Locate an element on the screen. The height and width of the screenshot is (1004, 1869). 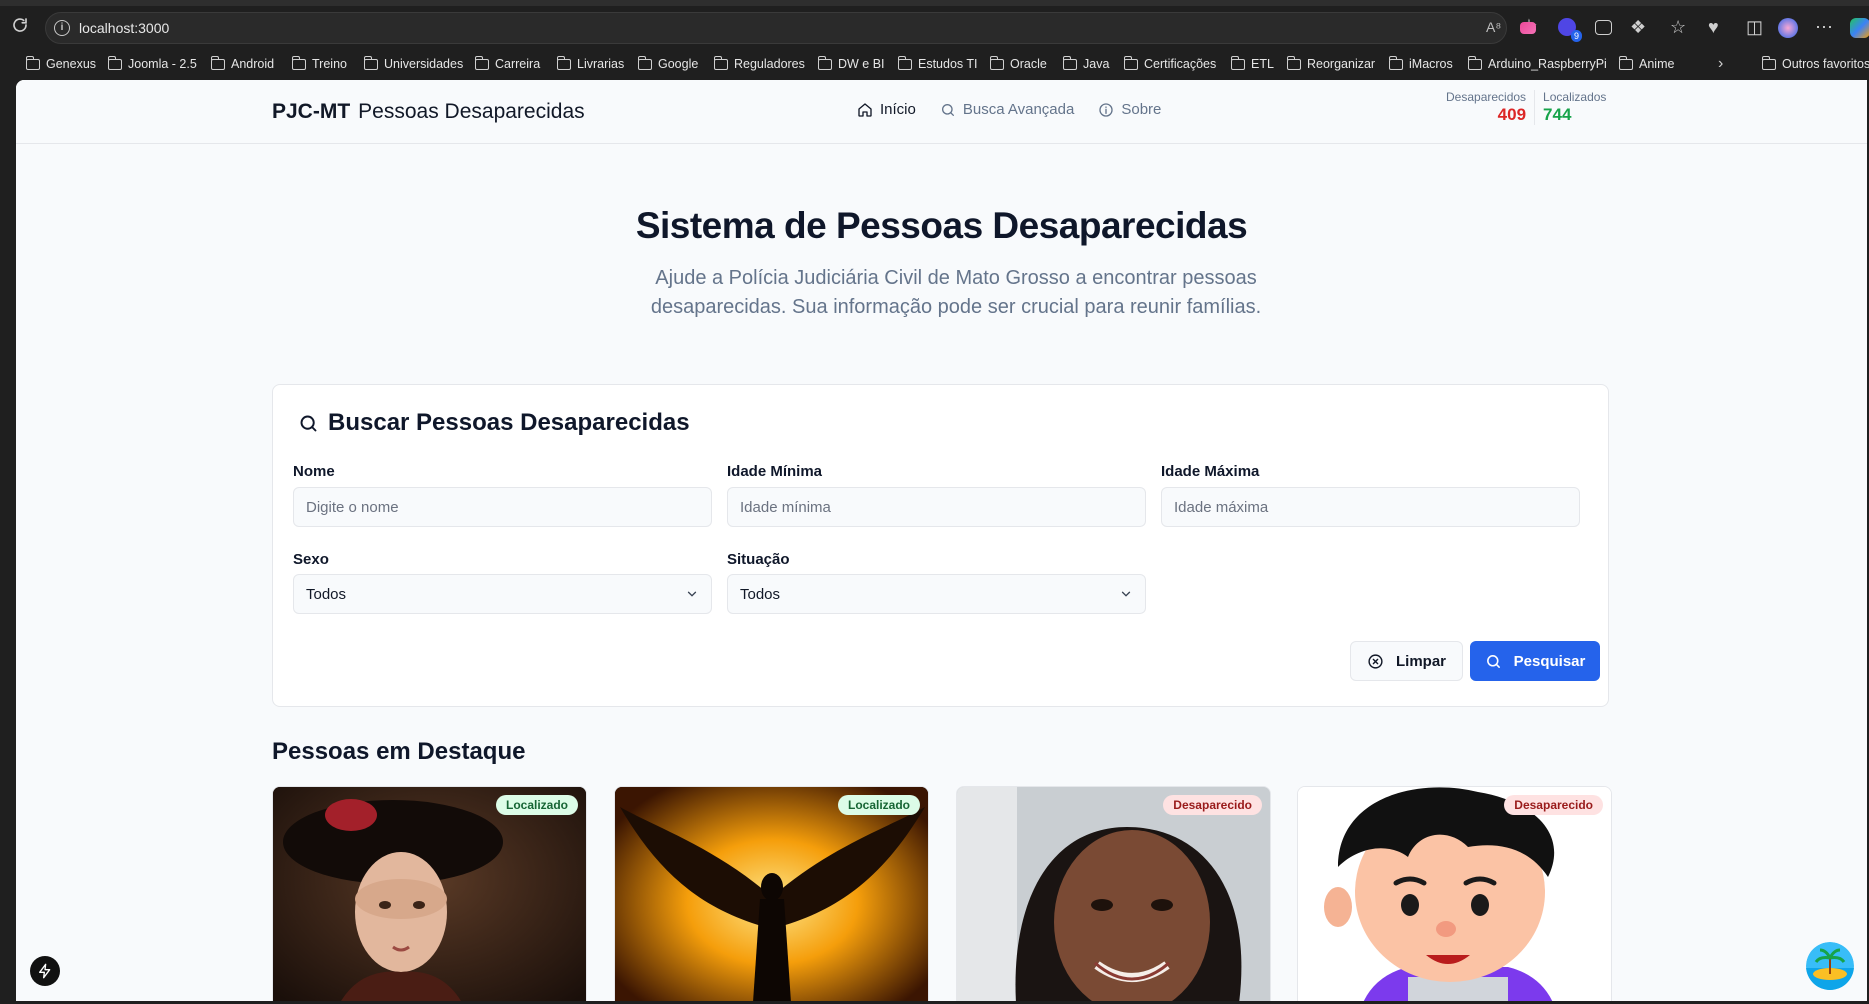
bookmark-folder: ETL is located at coordinates (1252, 64).